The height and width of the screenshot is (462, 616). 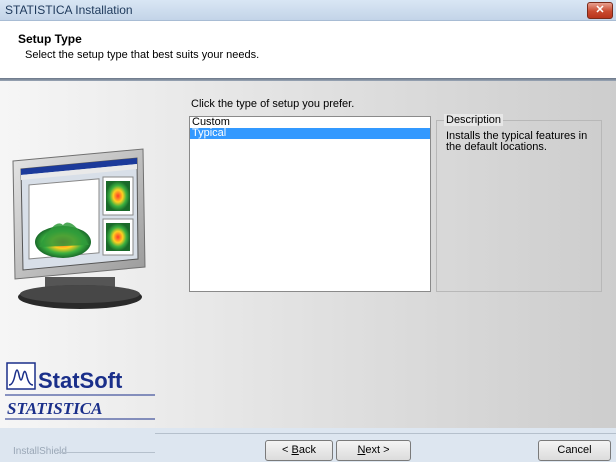 I want to click on statsoft-logo: StatSoft STATISTICA, so click(x=80, y=391).